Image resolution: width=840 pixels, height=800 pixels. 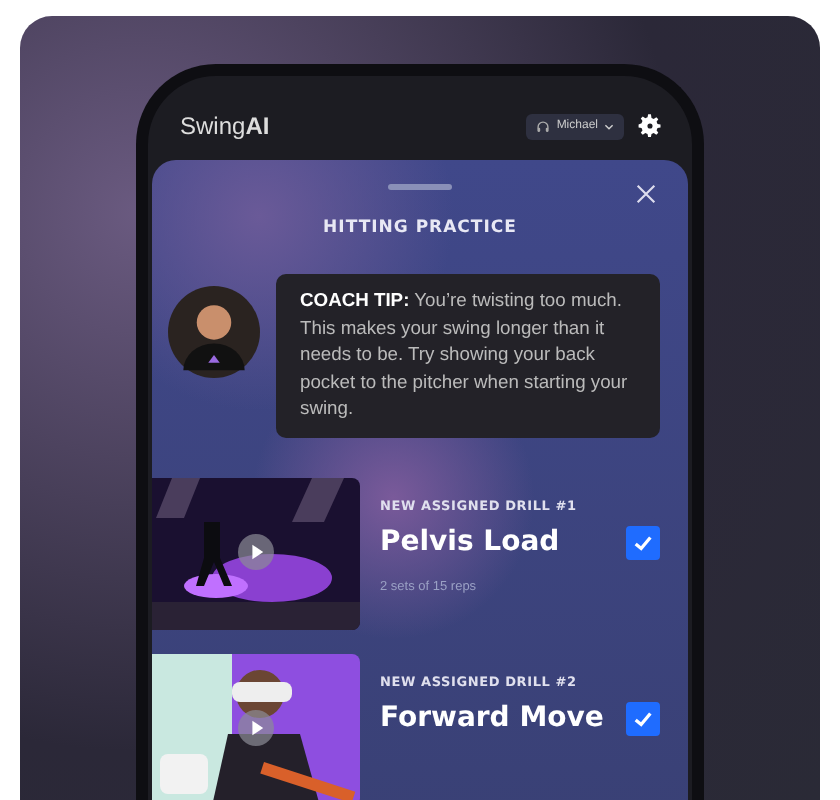 What do you see at coordinates (646, 194) in the screenshot?
I see `close-icon` at bounding box center [646, 194].